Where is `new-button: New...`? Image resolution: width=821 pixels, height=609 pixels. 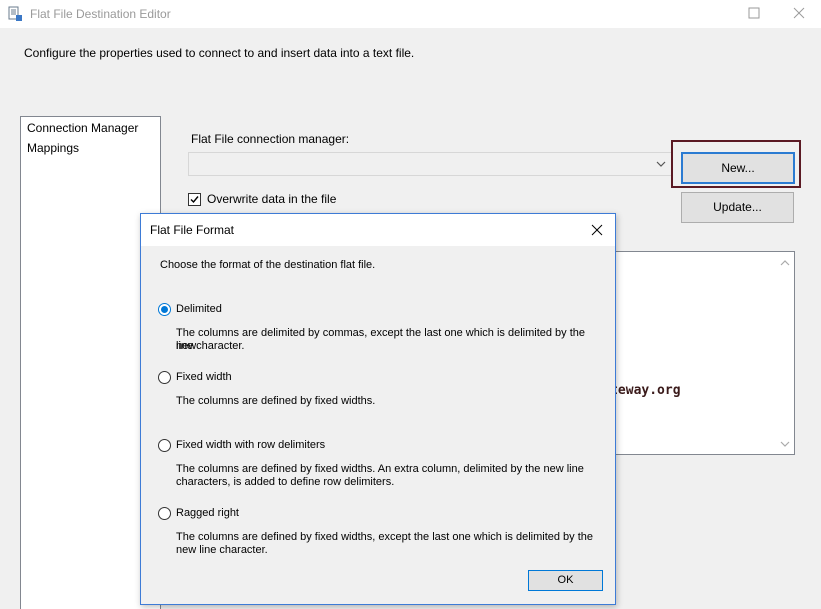 new-button: New... is located at coordinates (738, 168).